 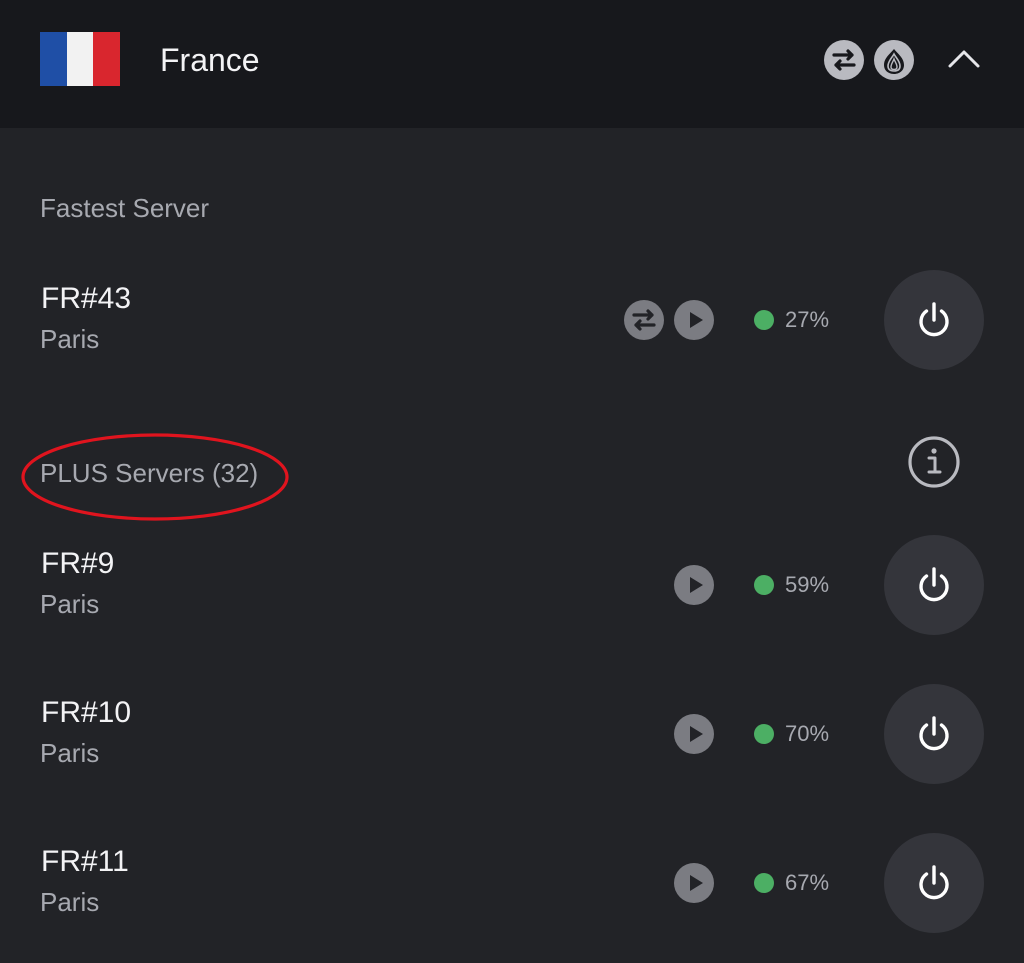 I want to click on server-row-fastest: FR#43 Paris 27%, so click(x=512, y=322).